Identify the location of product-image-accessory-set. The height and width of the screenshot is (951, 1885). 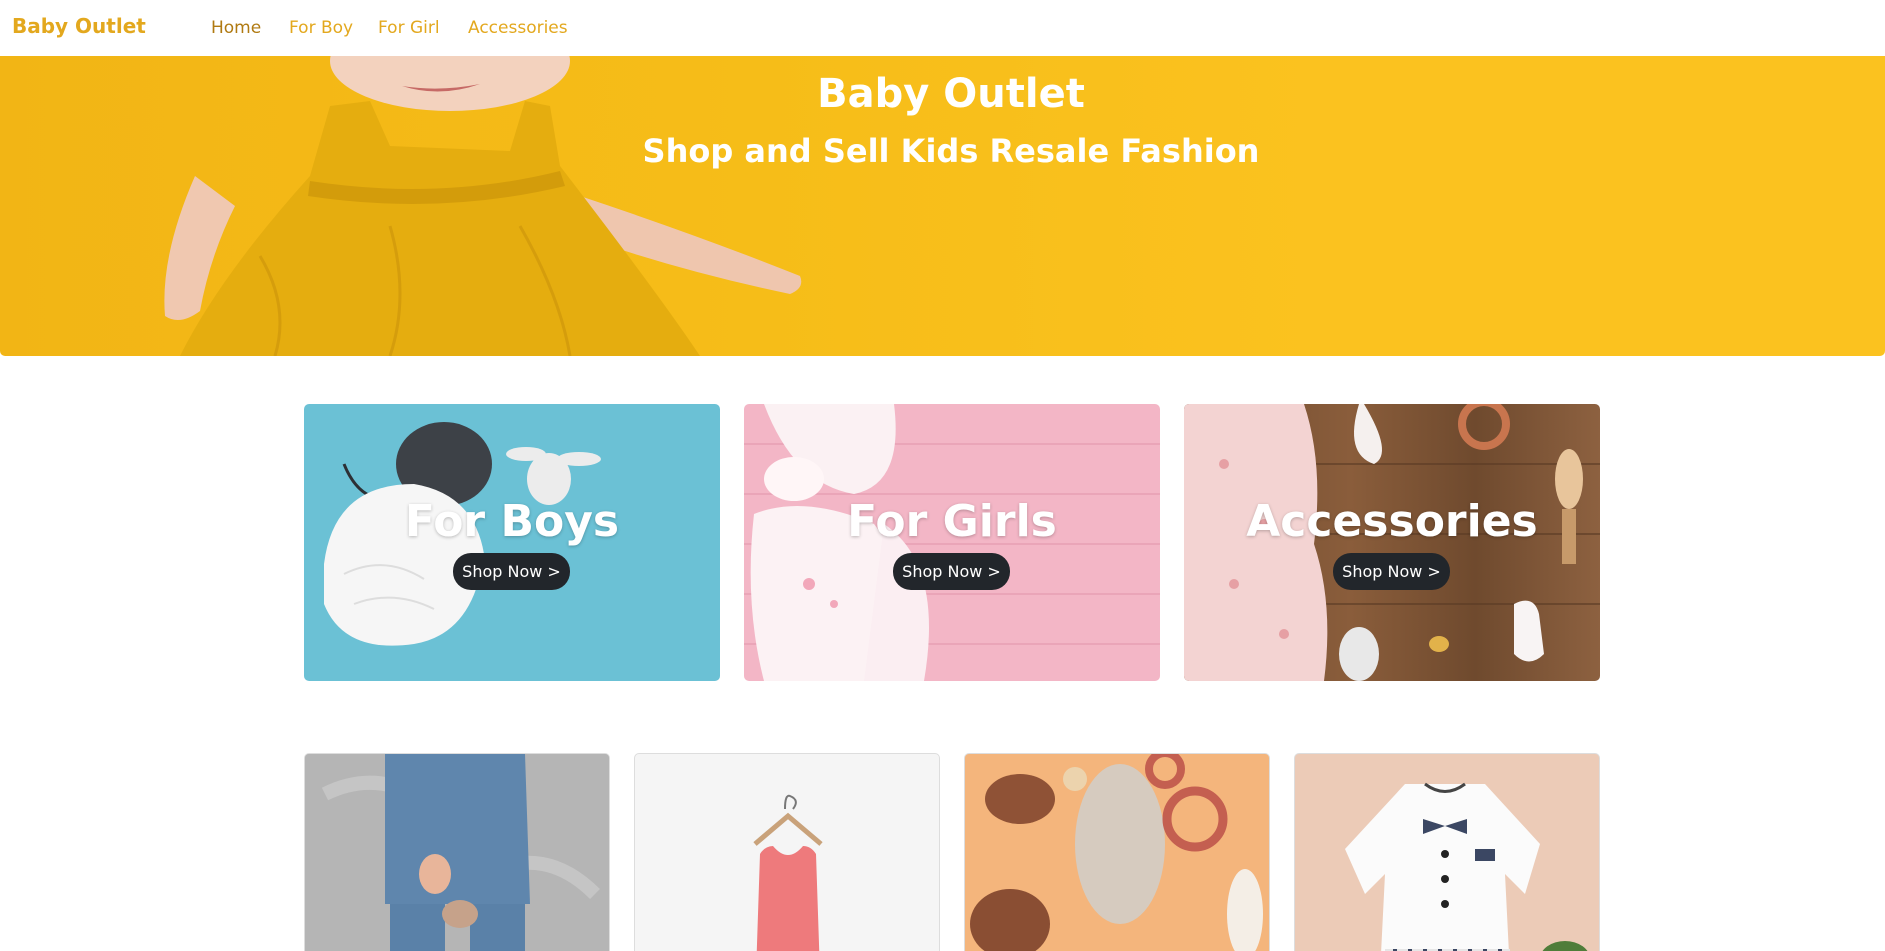
(1116, 852).